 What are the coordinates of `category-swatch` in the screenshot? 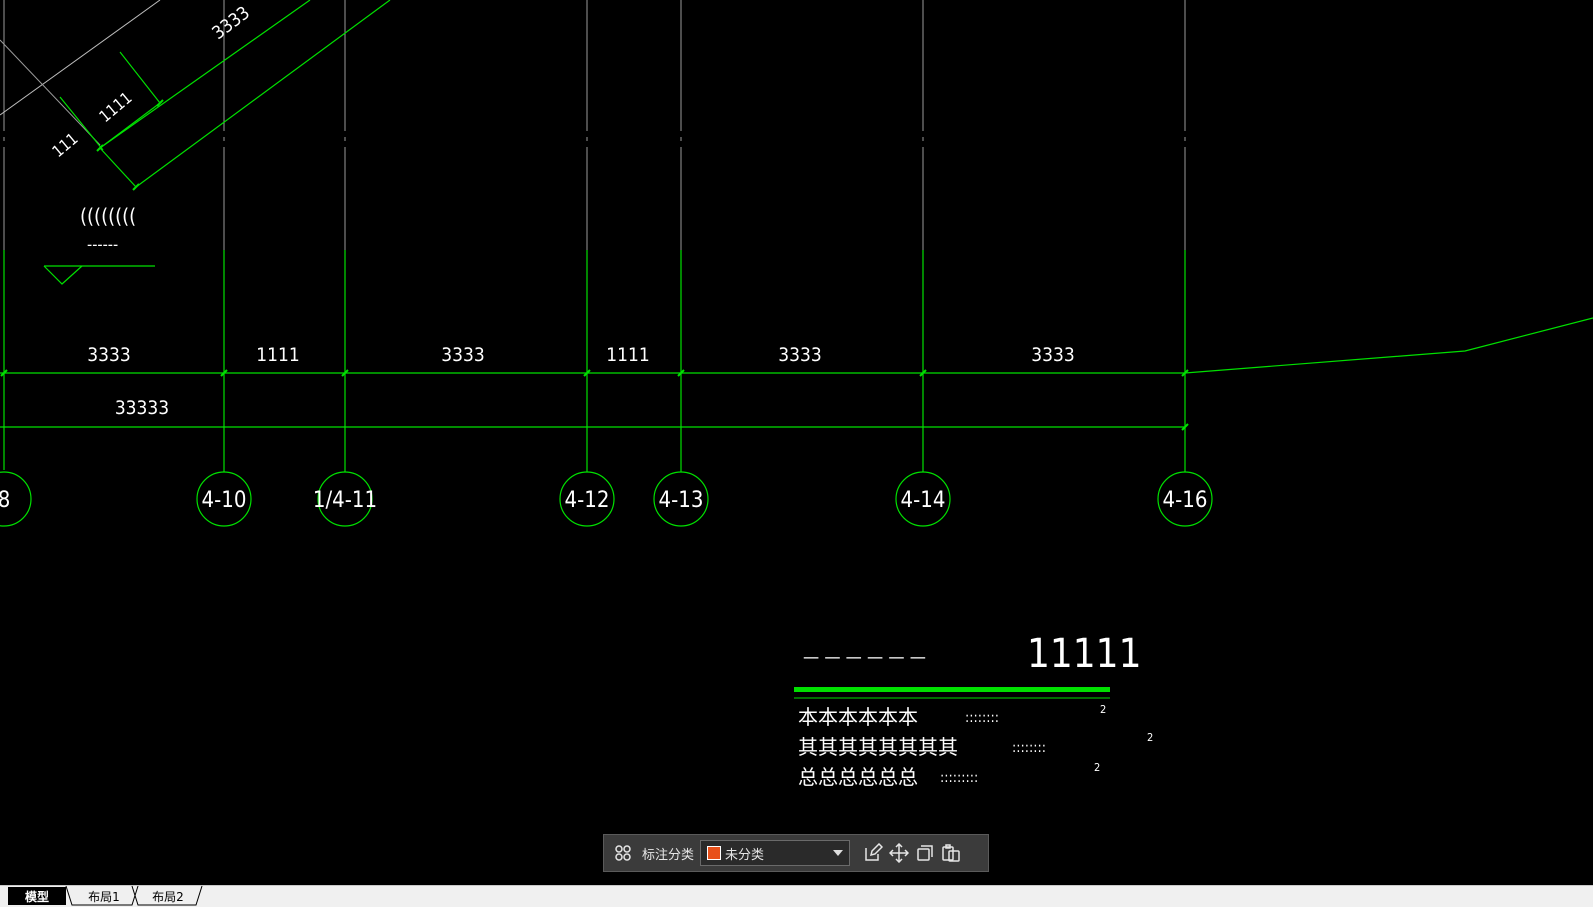 It's located at (714, 853).